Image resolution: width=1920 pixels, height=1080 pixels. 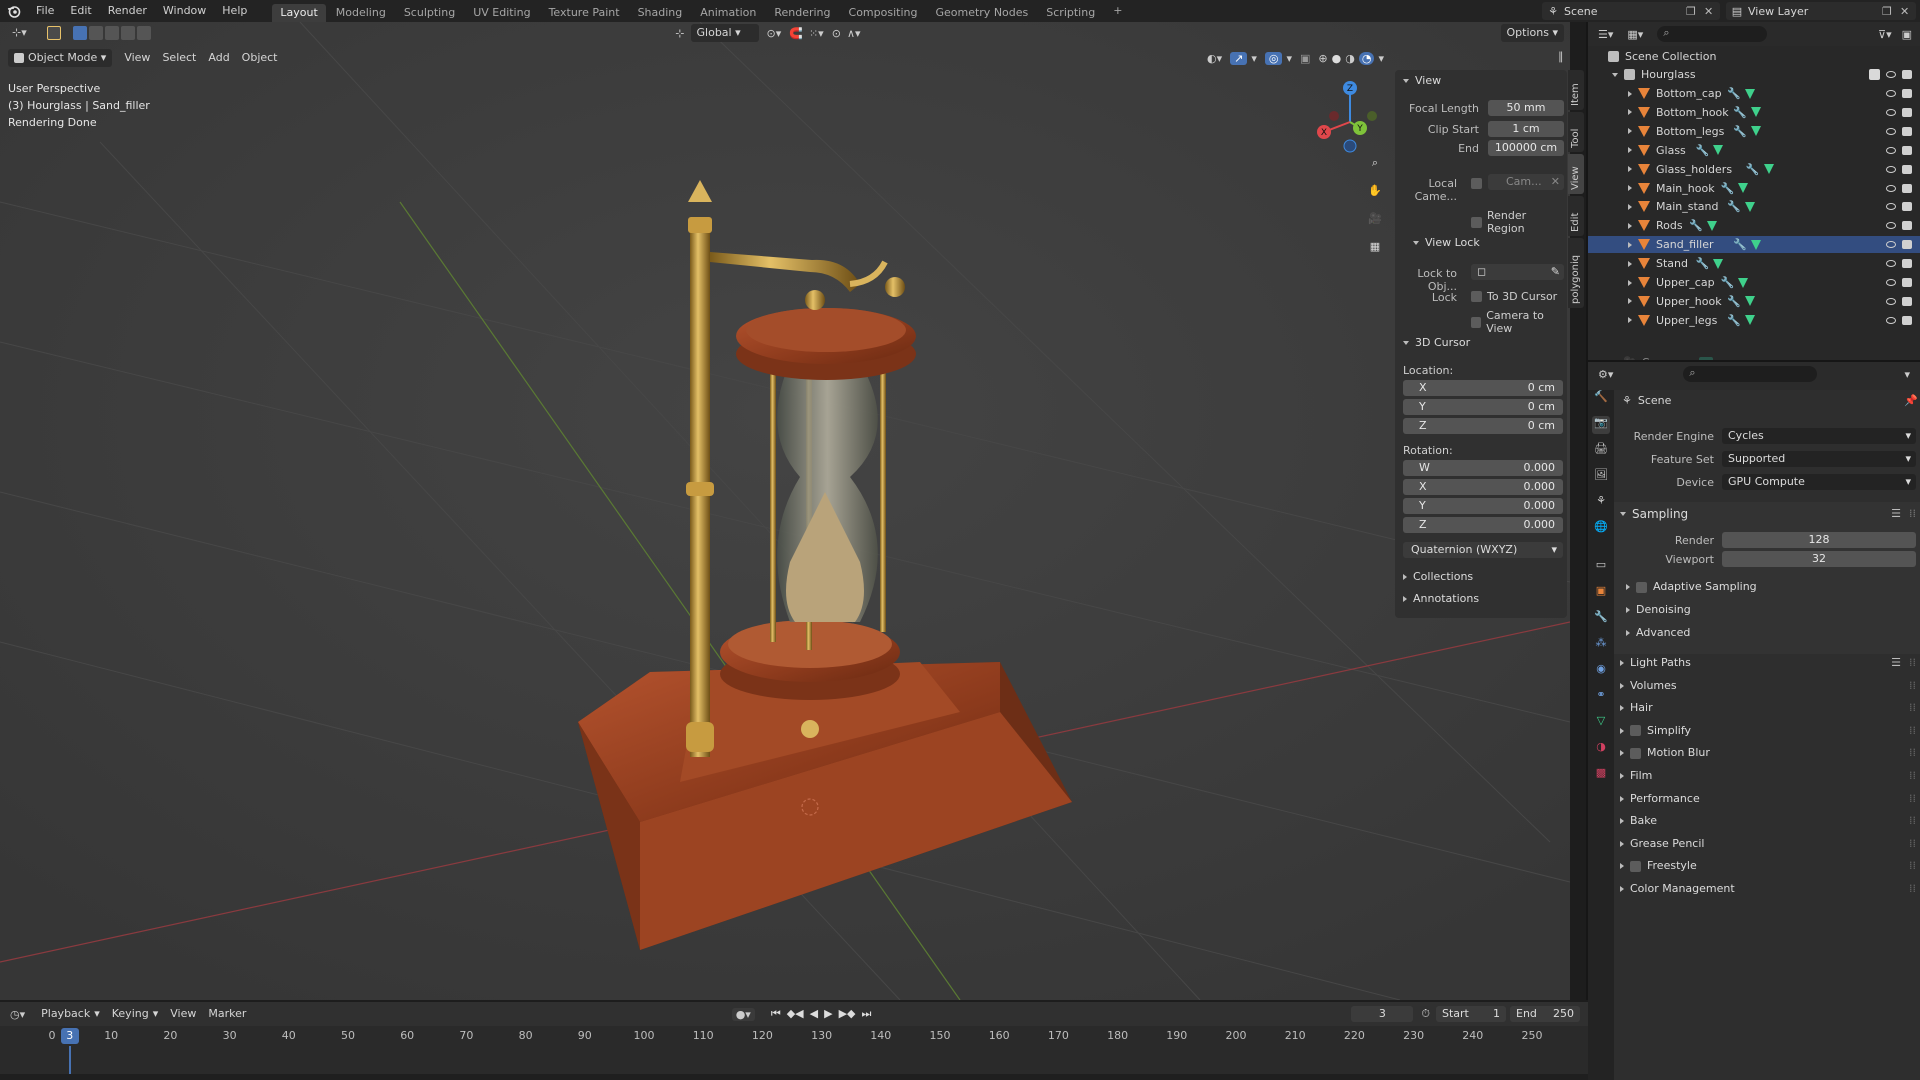 What do you see at coordinates (1658, 610) in the screenshot?
I see `denoising-row: Denoising` at bounding box center [1658, 610].